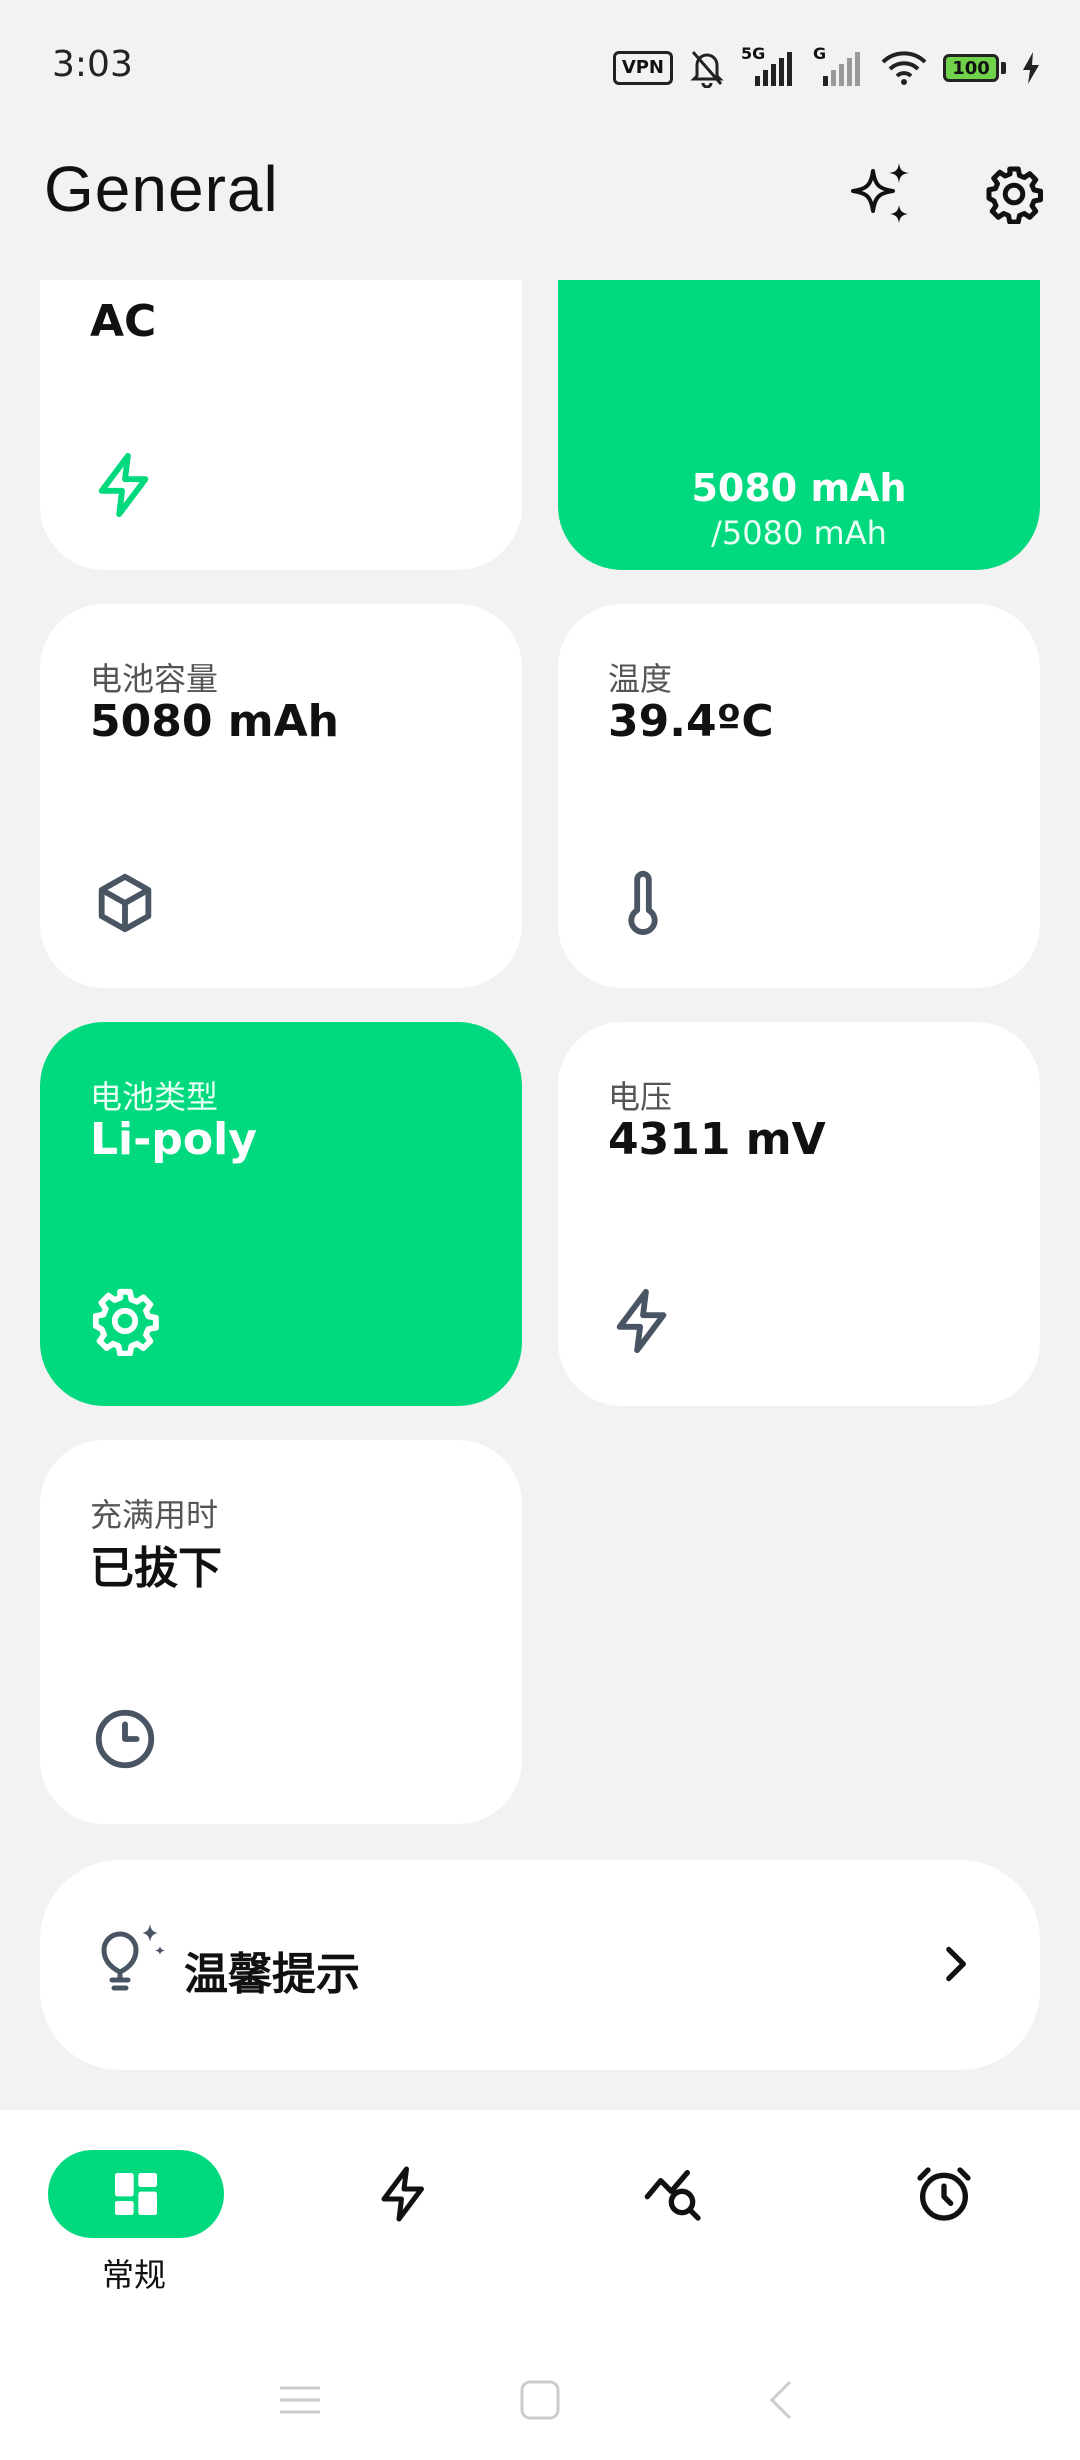  What do you see at coordinates (281, 1632) in the screenshot?
I see `card-charge-time: 充满用时 已拔下` at bounding box center [281, 1632].